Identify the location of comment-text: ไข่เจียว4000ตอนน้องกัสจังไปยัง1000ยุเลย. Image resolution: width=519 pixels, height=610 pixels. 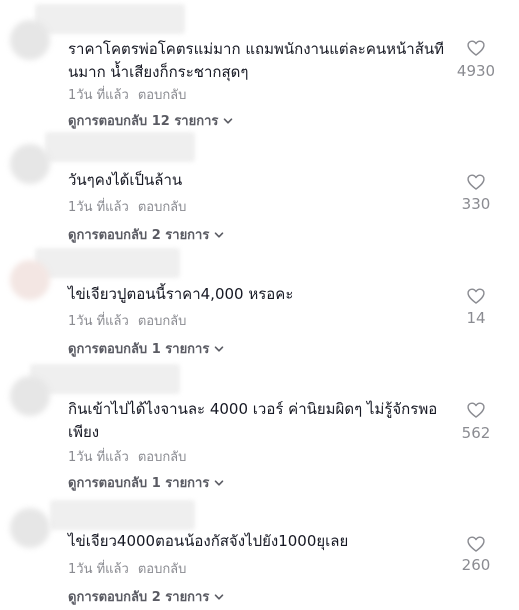
(208, 541).